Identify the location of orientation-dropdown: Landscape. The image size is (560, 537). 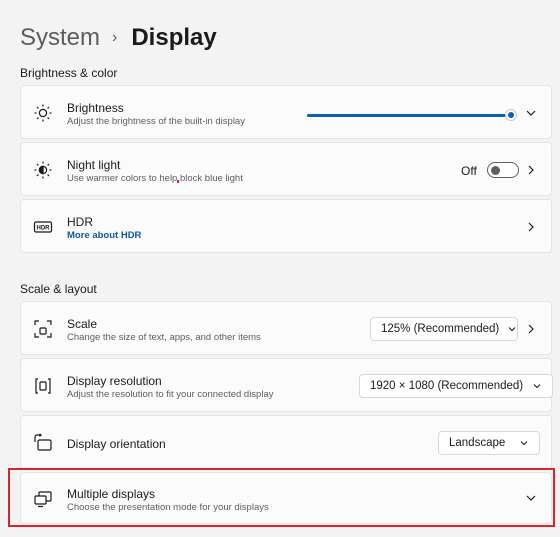
(489, 443).